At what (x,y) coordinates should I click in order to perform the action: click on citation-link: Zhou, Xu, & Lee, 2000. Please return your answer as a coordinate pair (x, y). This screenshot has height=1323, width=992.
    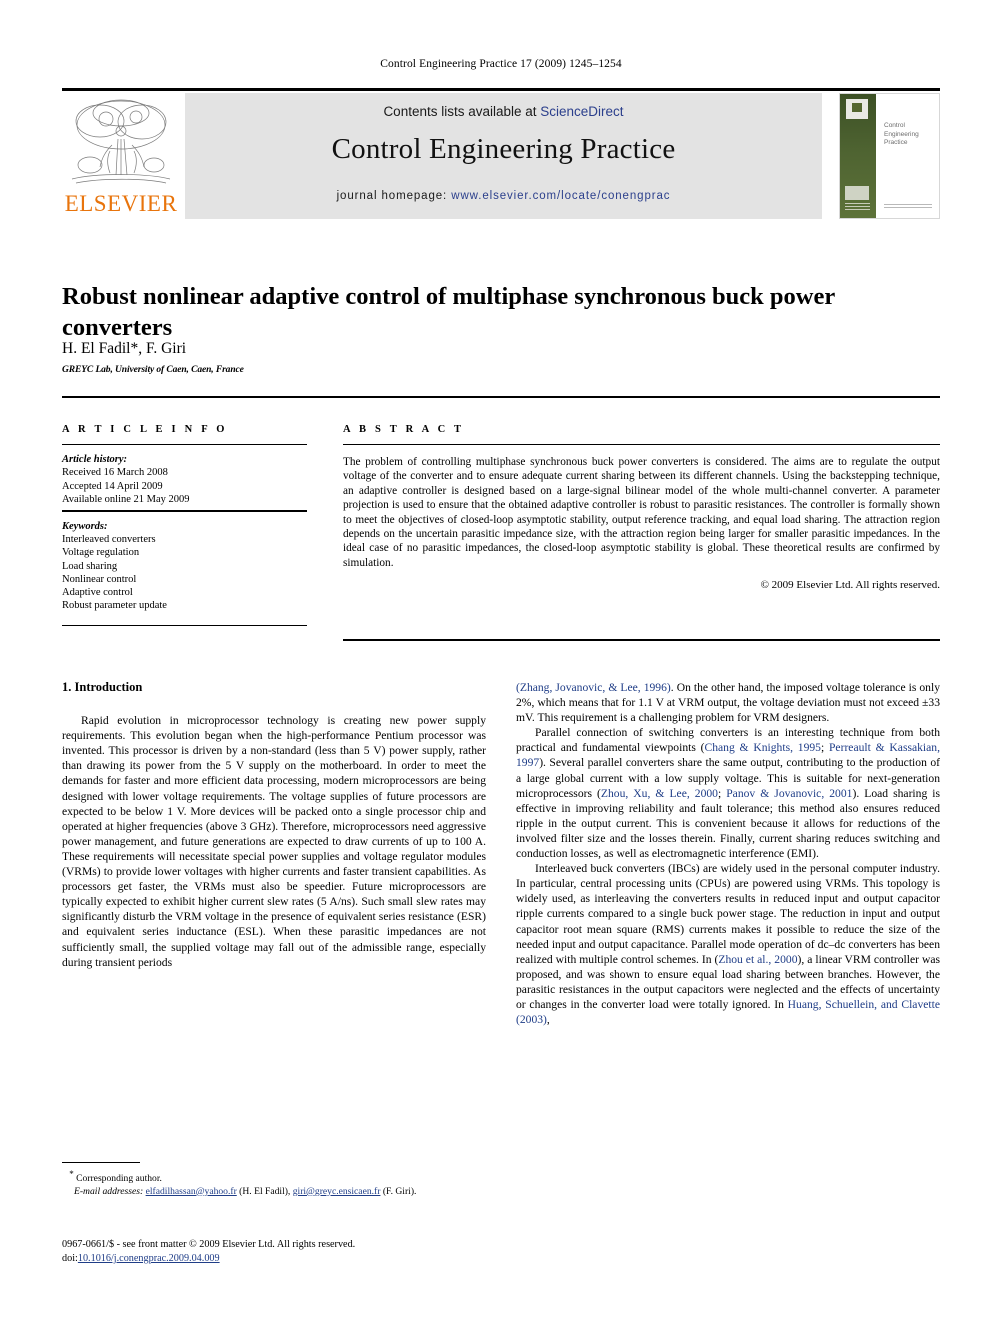
    Looking at the image, I should click on (659, 793).